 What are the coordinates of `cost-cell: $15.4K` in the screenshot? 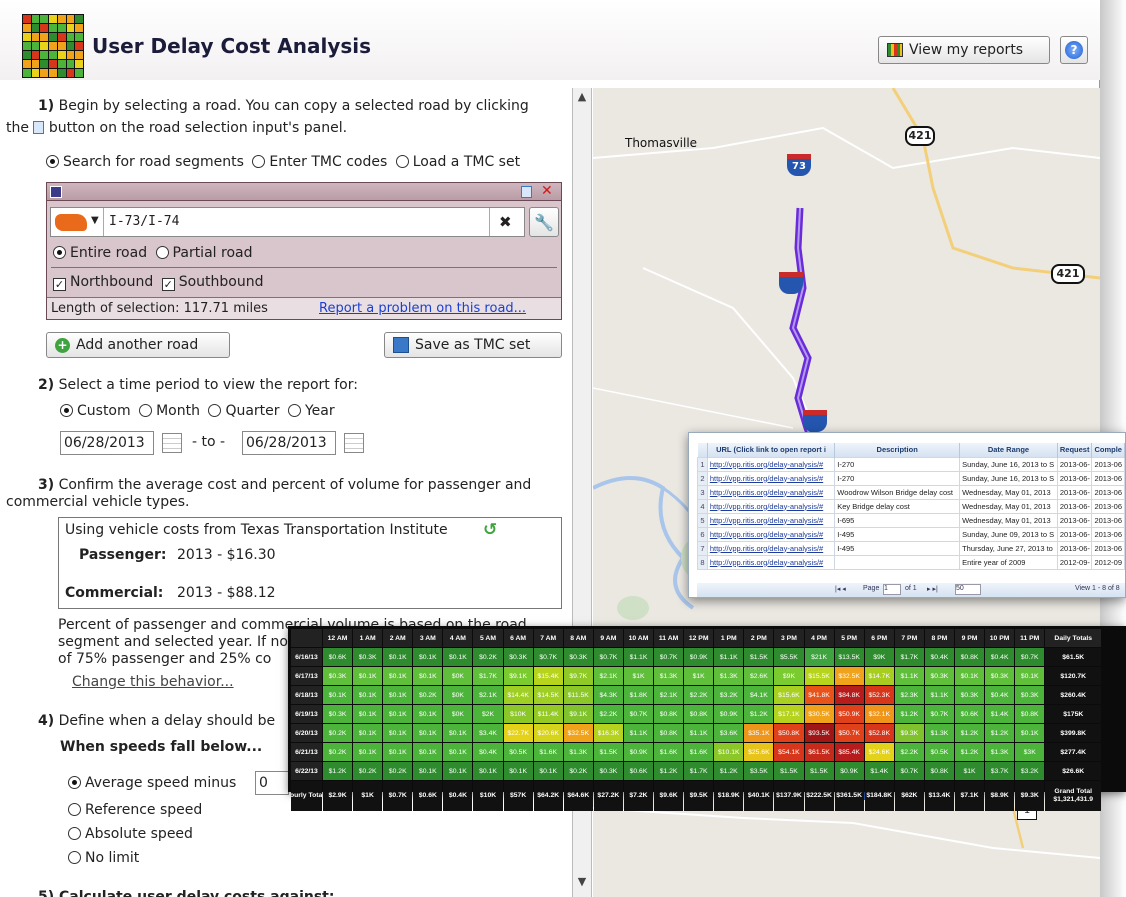 It's located at (548, 676).